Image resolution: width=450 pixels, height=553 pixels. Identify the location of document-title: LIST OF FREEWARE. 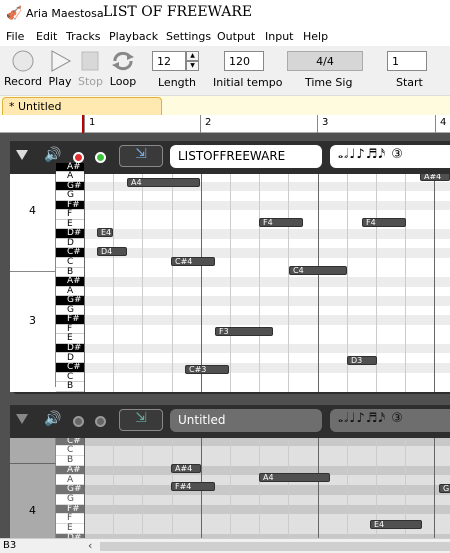
(178, 12).